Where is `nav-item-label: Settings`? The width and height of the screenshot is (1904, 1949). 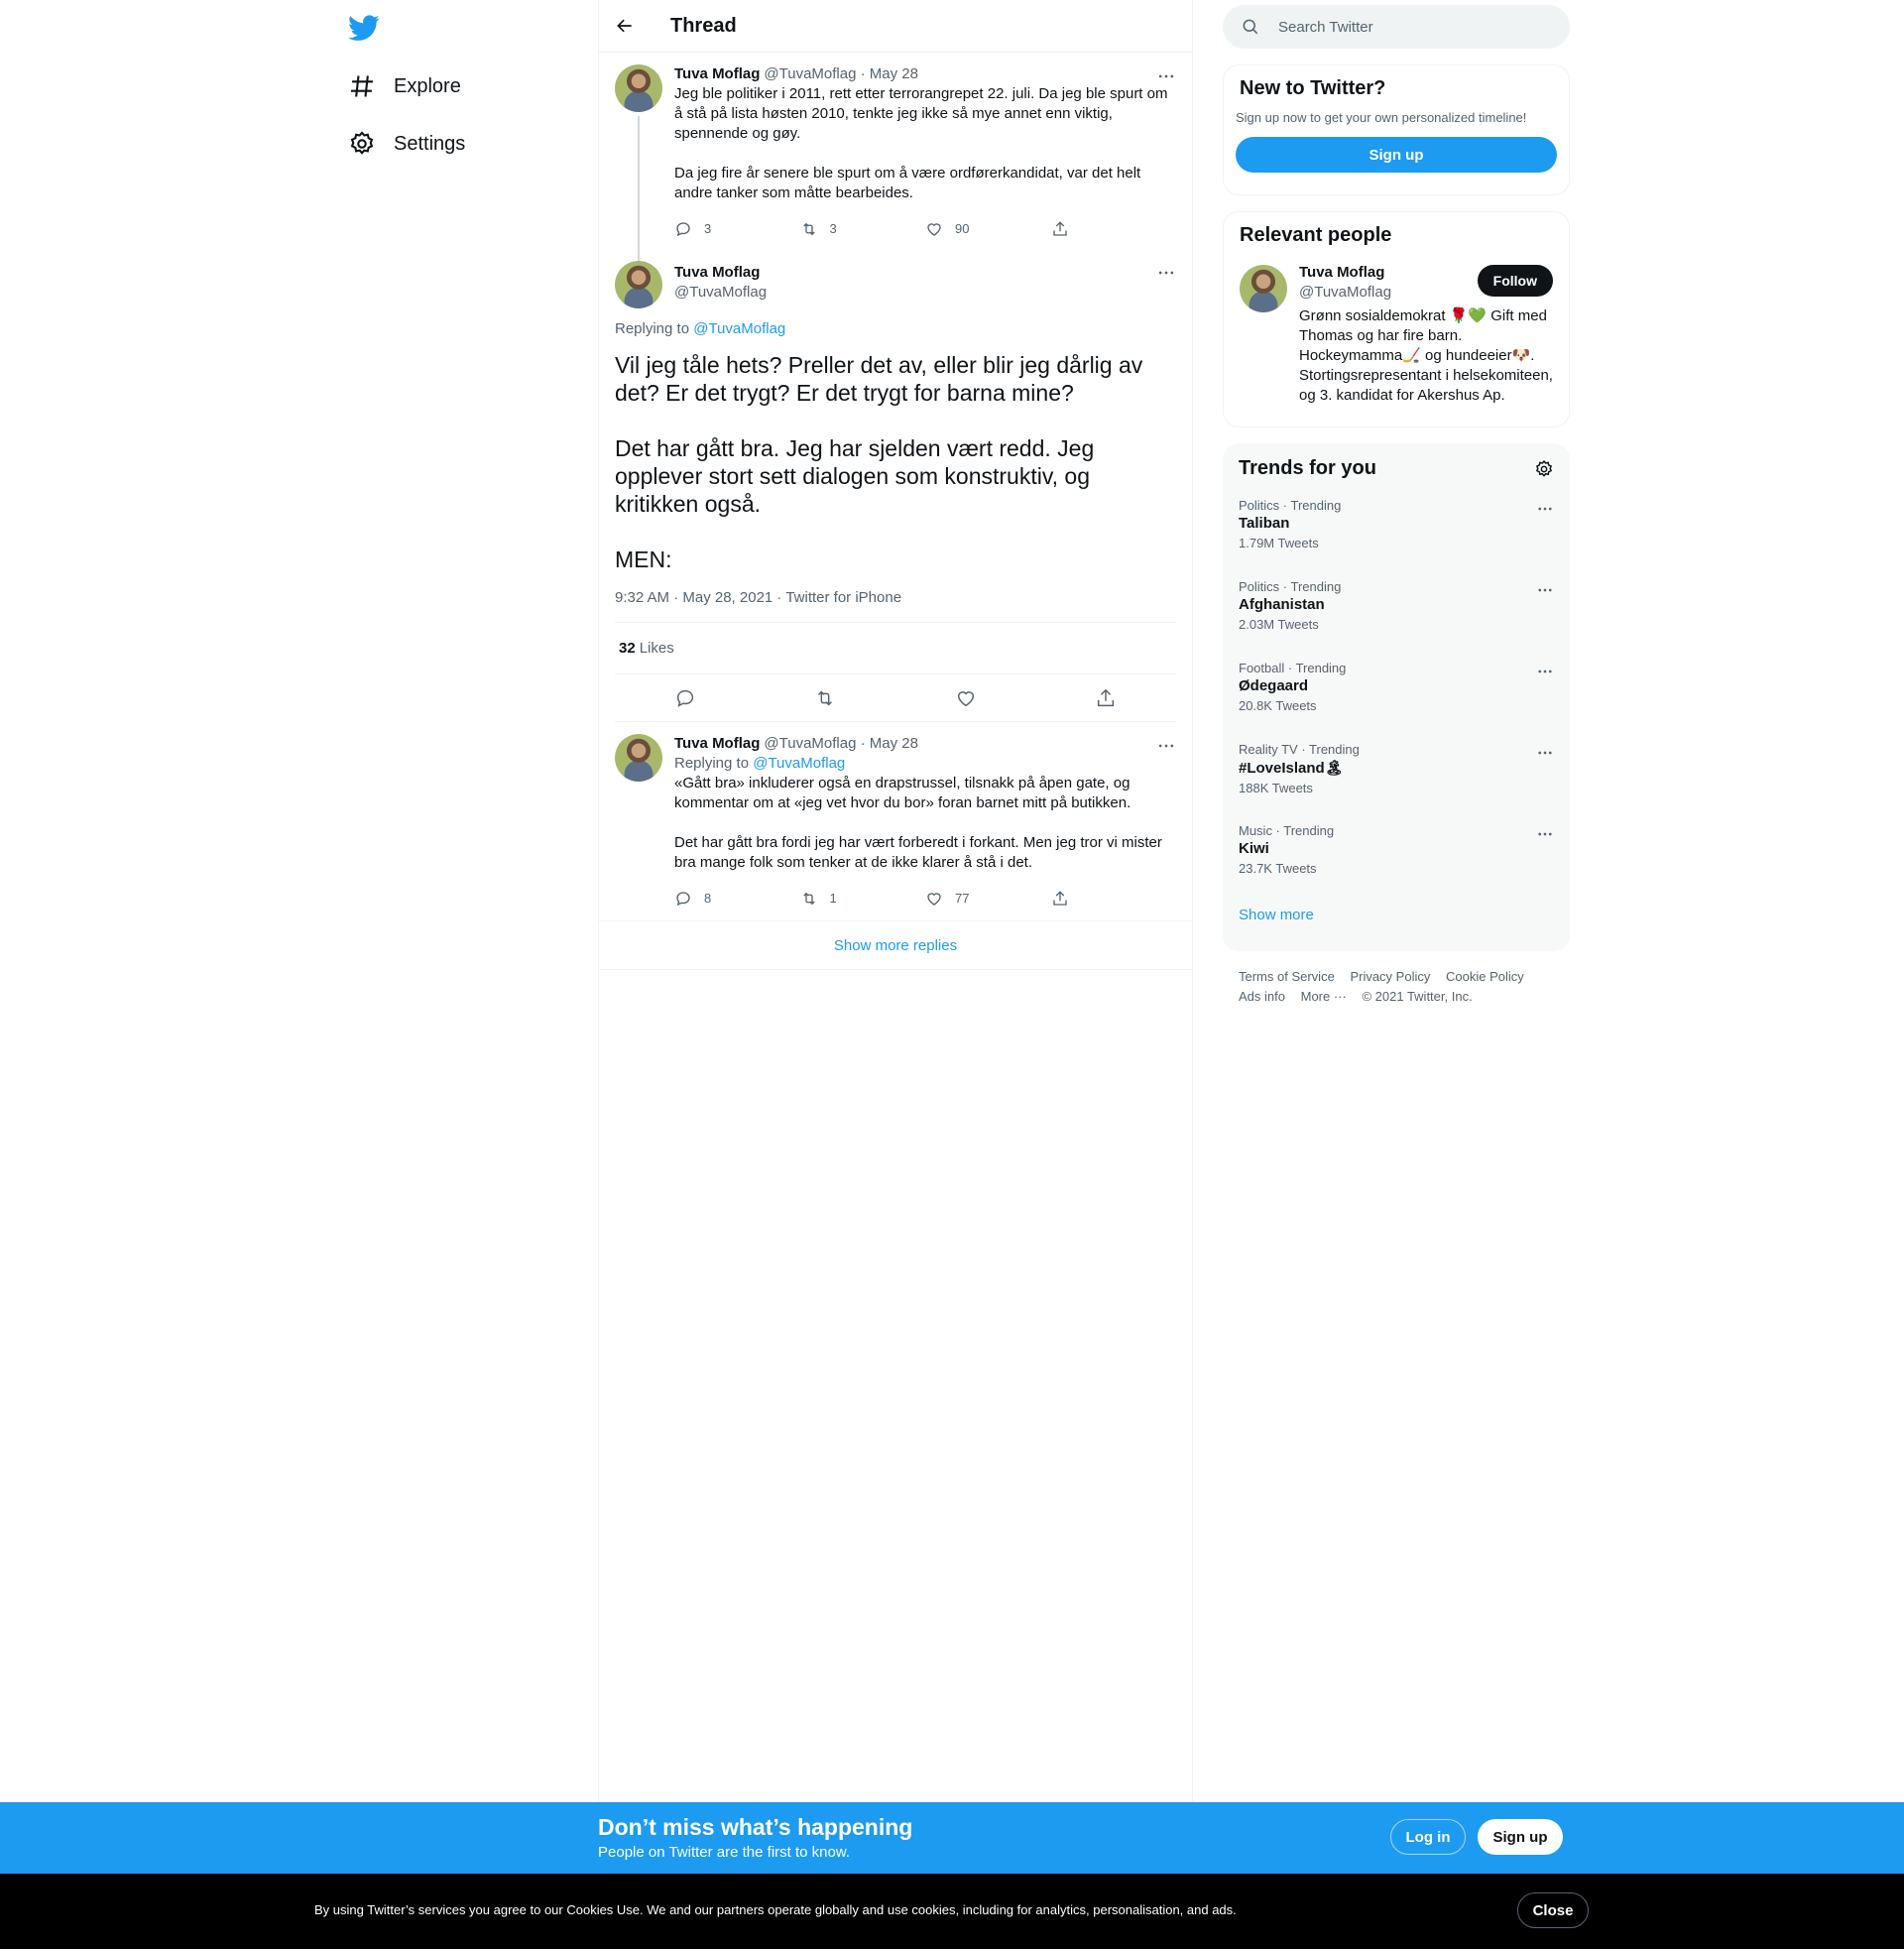
nav-item-label: Settings is located at coordinates (430, 144).